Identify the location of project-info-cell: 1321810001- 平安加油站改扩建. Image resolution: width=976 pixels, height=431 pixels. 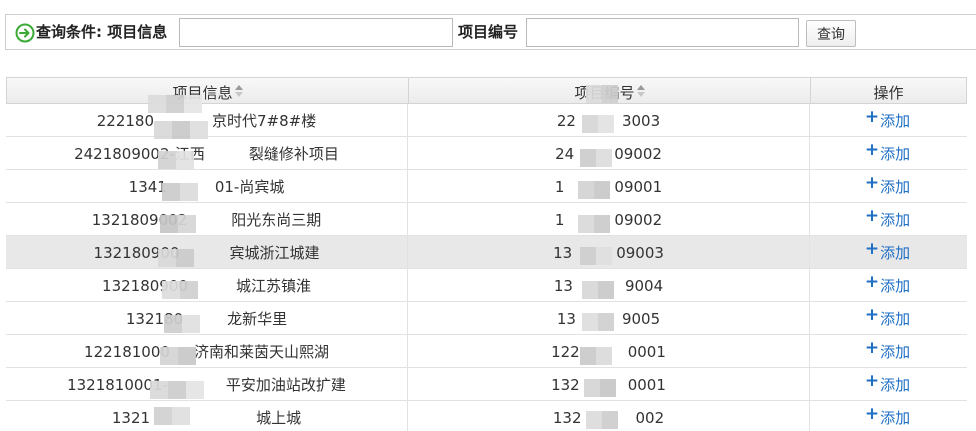
(207, 384).